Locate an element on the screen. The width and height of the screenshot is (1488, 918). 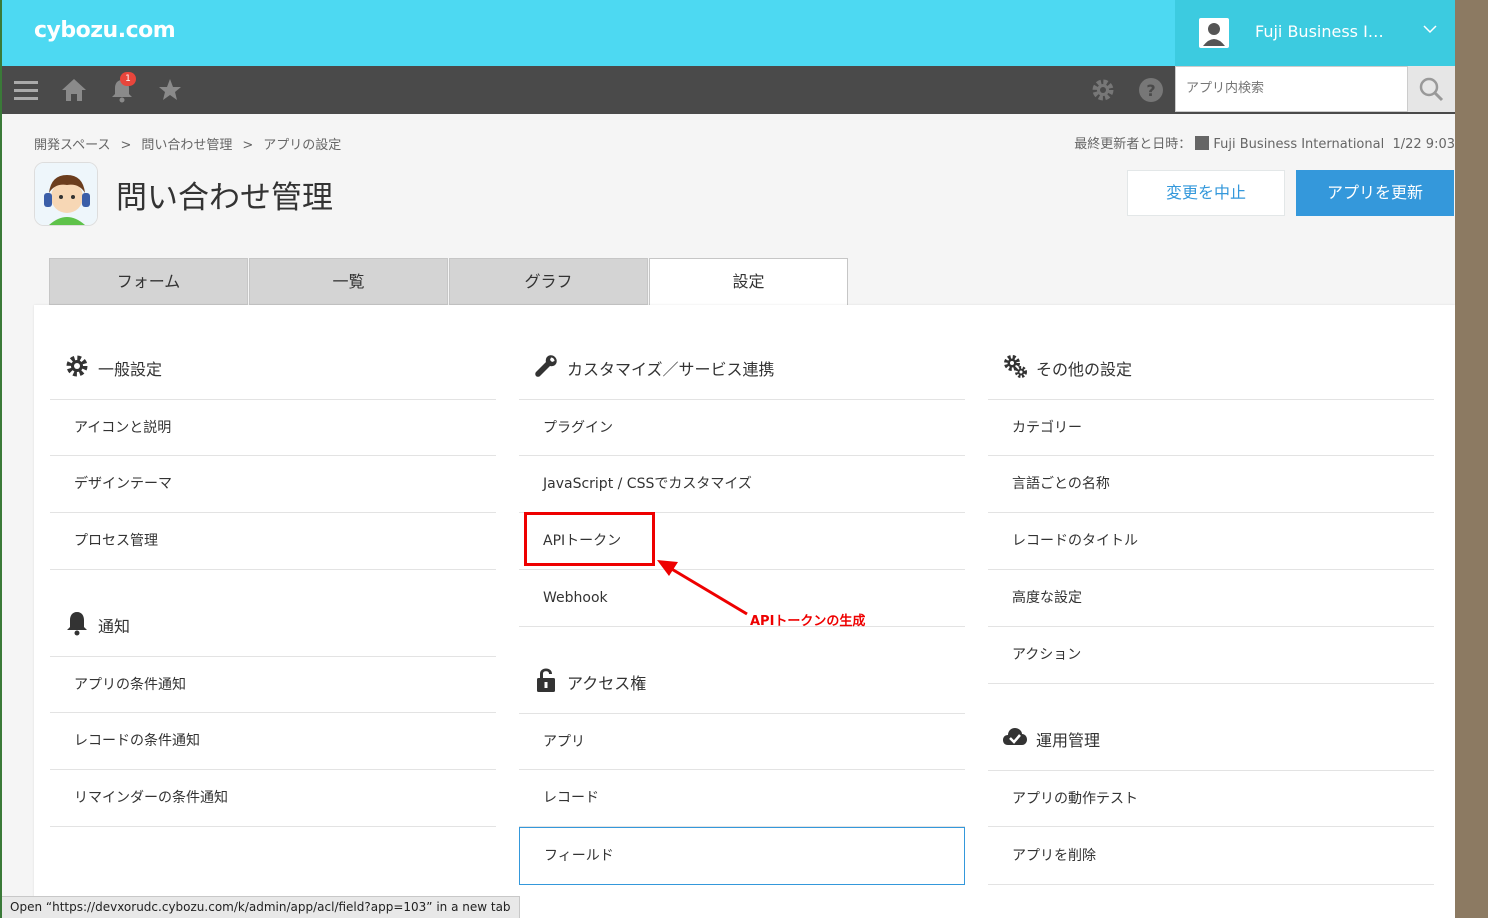
user-icon is located at coordinates (1202, 143).